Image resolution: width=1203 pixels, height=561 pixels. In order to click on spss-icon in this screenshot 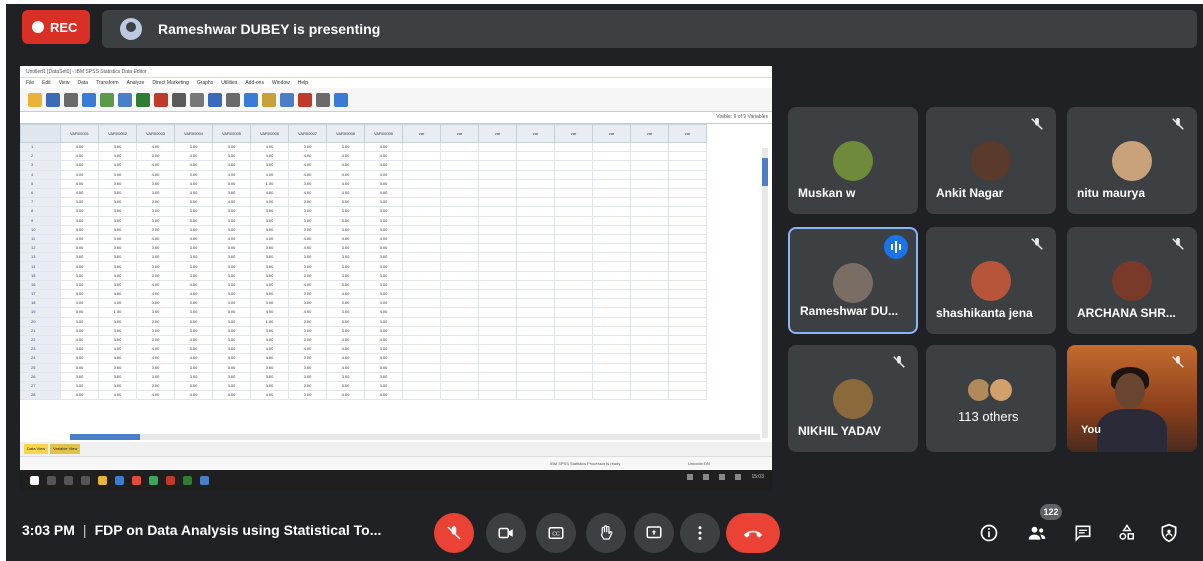, I will do `click(204, 480)`.